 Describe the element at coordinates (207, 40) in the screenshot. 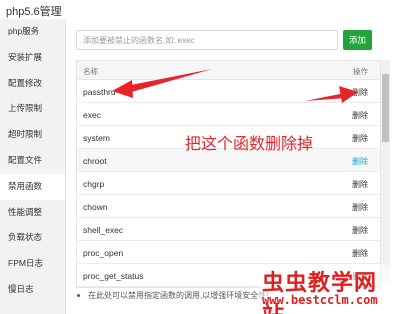

I see `function-name-input` at that location.